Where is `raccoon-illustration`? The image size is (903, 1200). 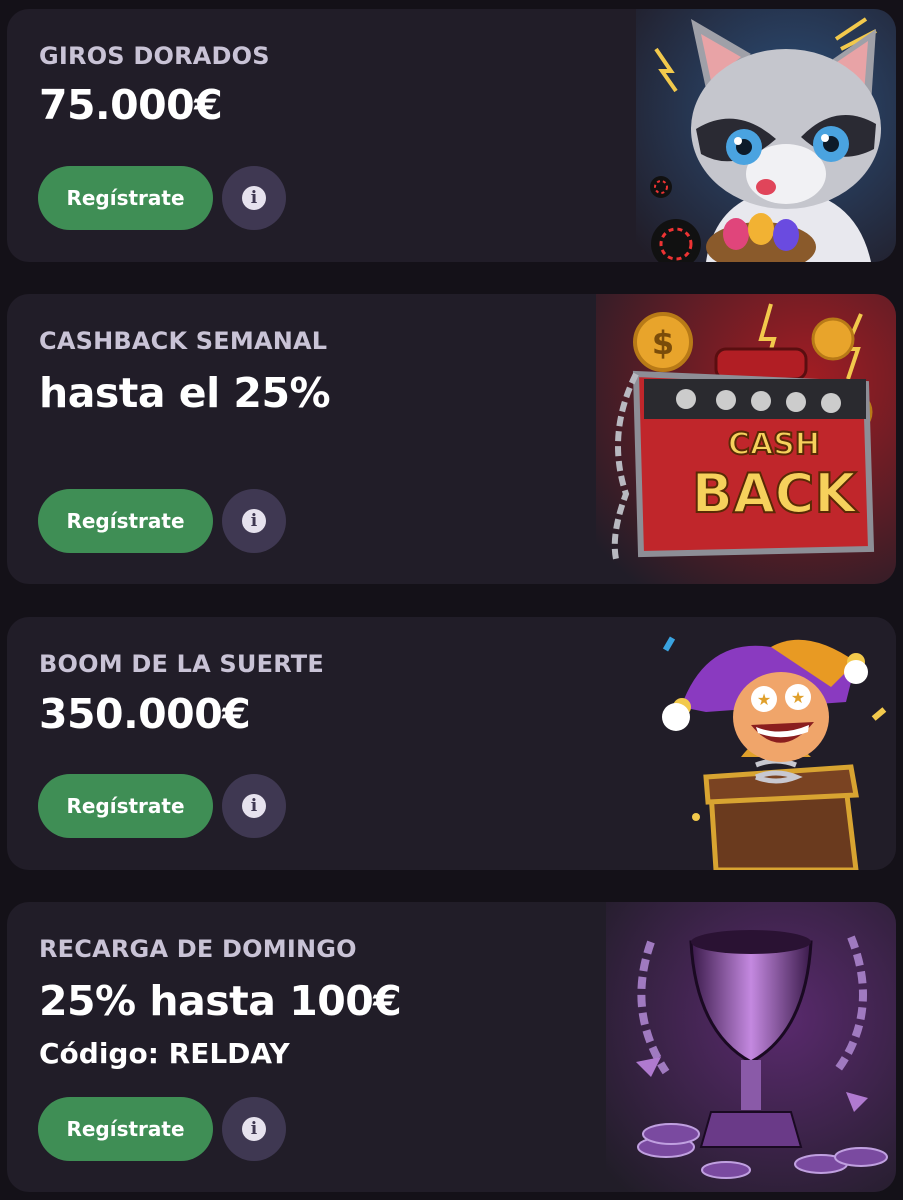
raccoon-illustration is located at coordinates (766, 135).